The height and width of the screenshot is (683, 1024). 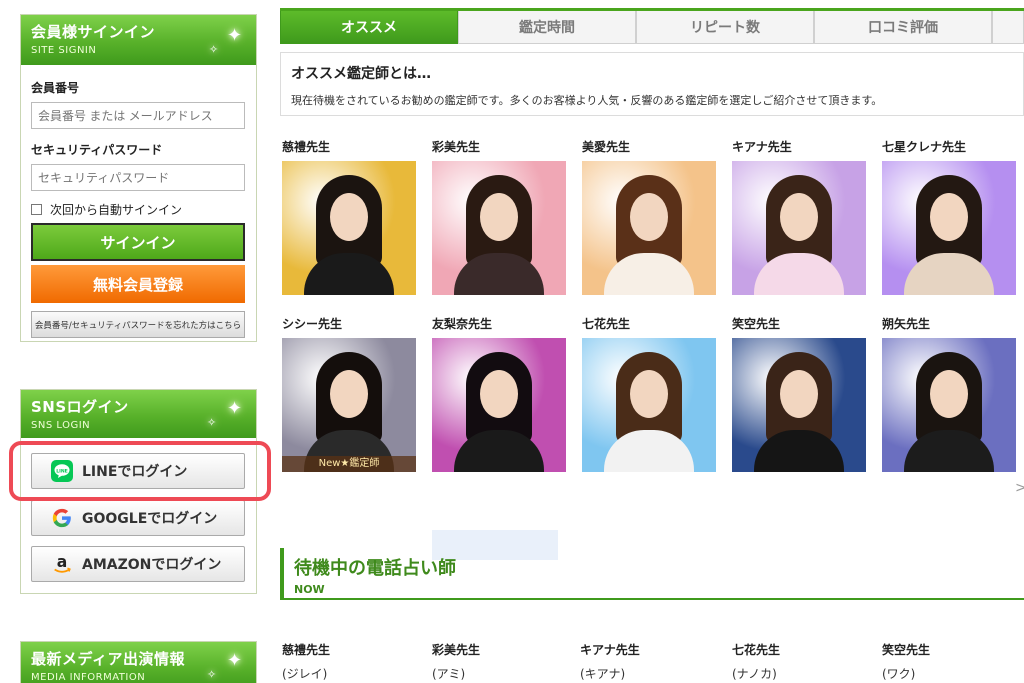 I want to click on auto-signin-checkbox-row: 次回から自動サインイン, so click(x=138, y=209).